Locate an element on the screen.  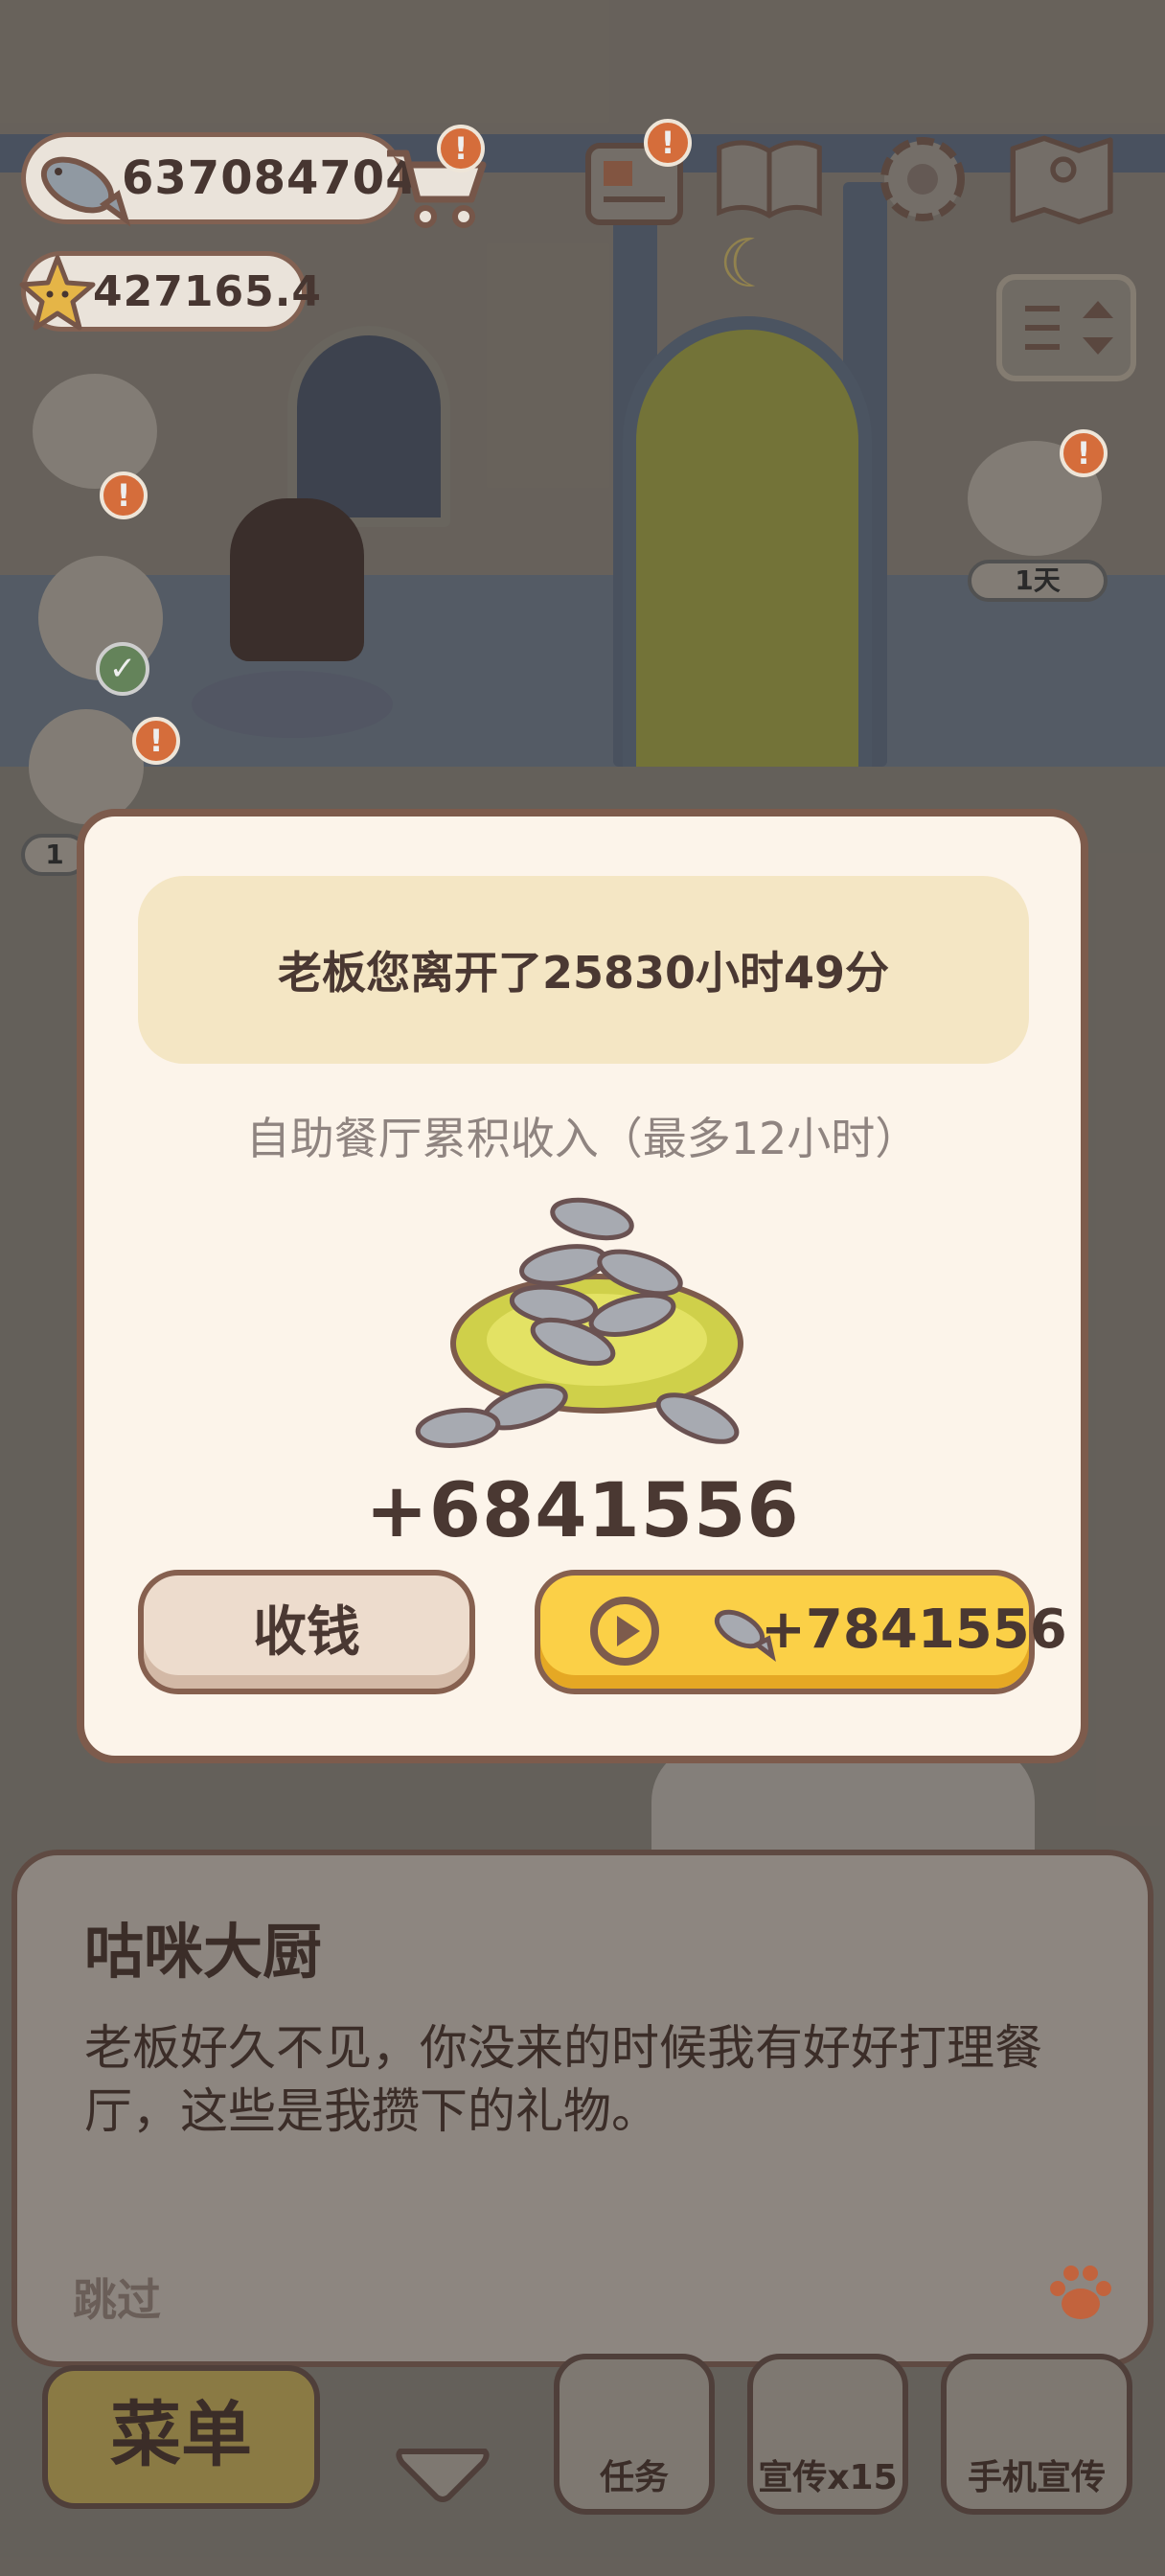
tasks-button: 任务 is located at coordinates (635, 2434).